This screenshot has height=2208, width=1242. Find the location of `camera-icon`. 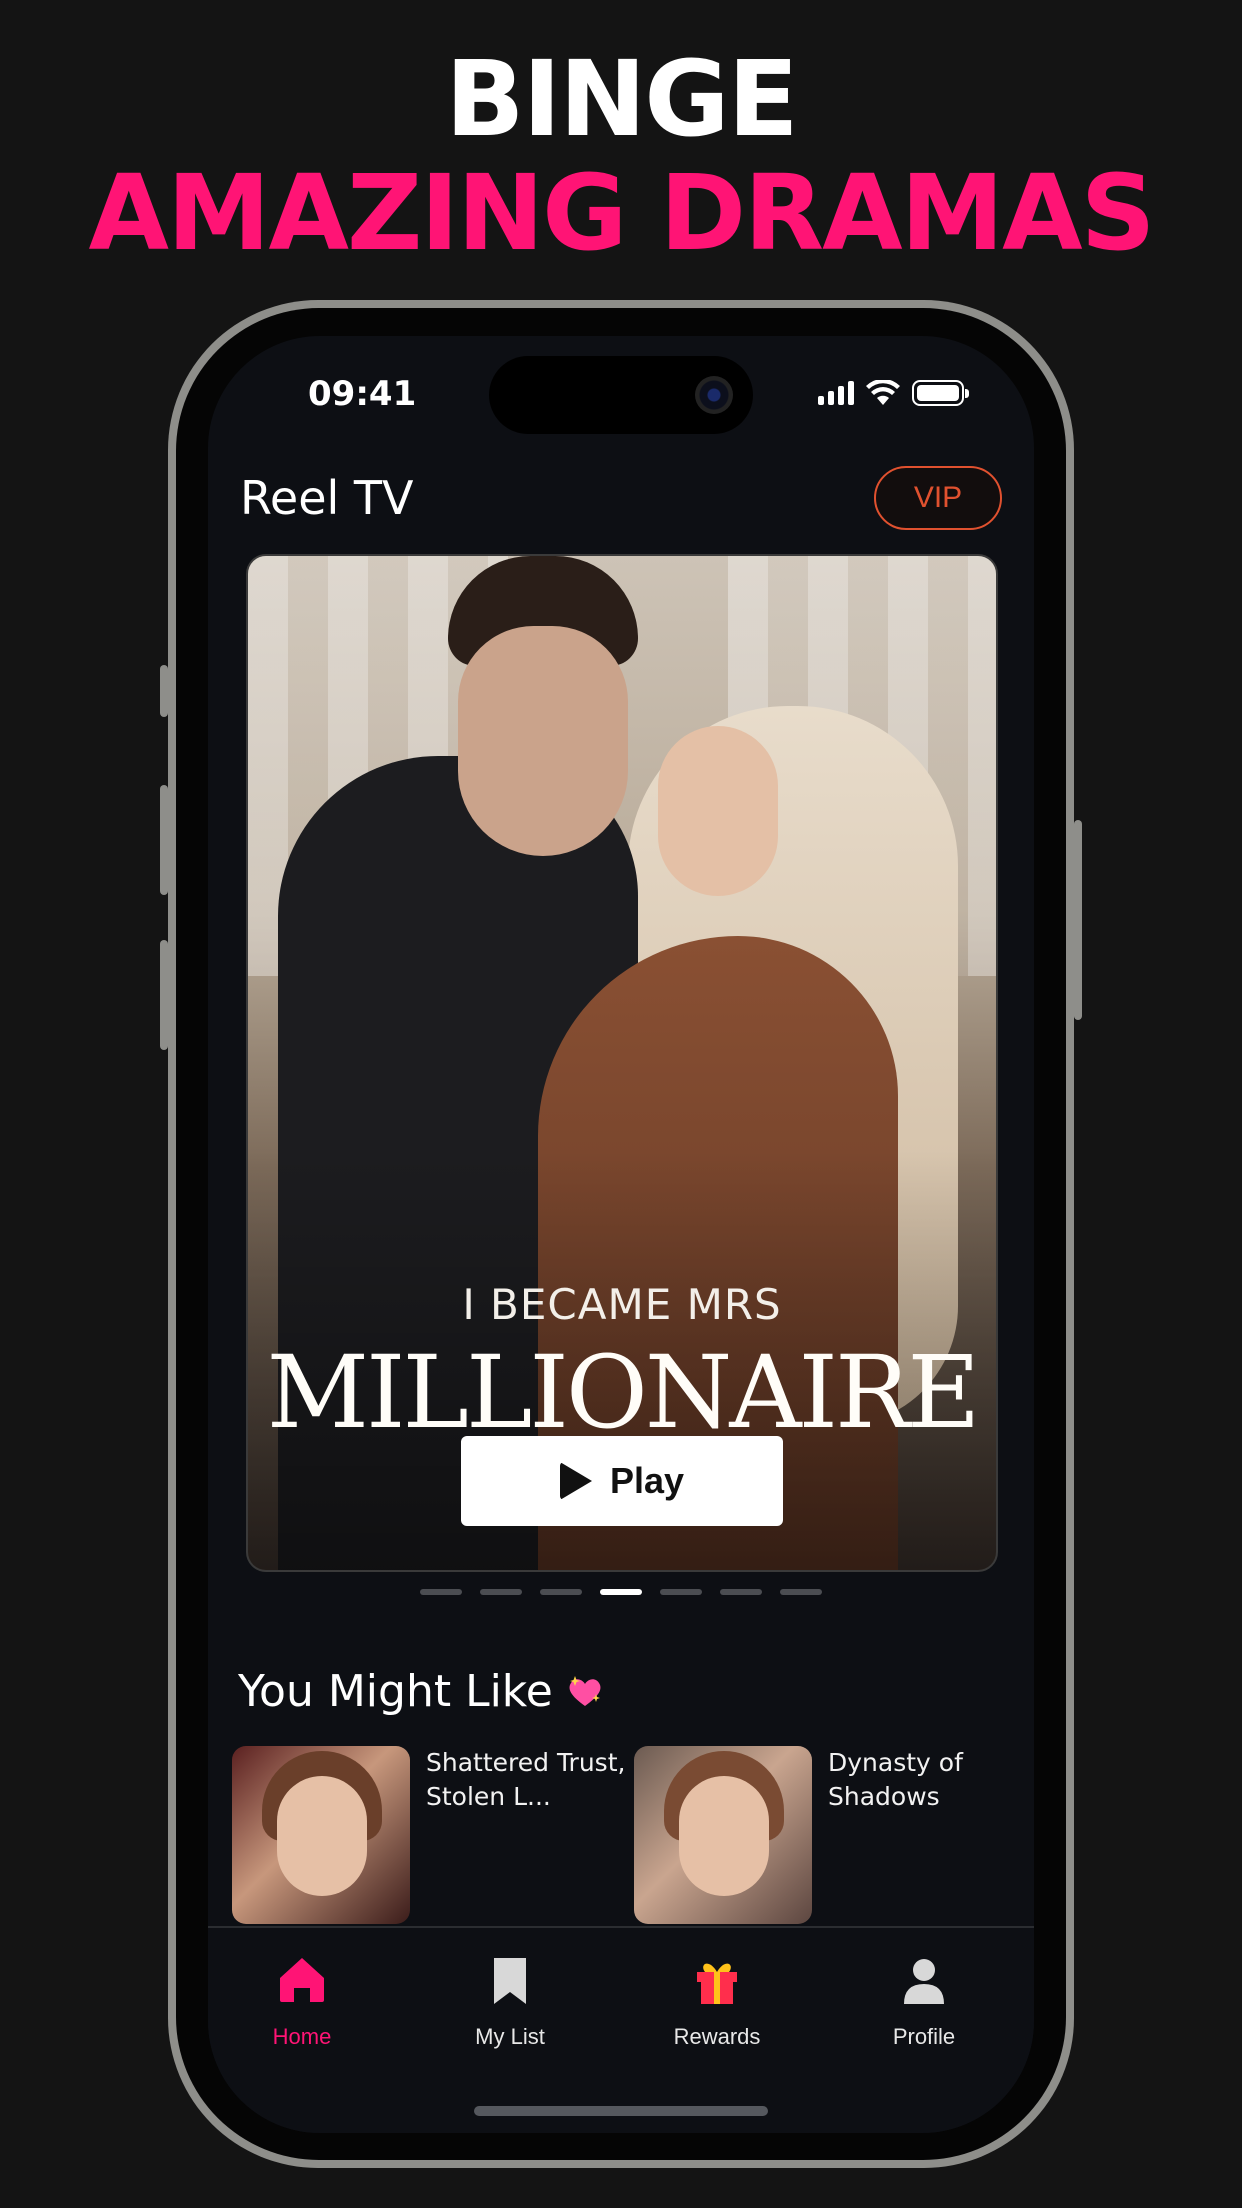

camera-icon is located at coordinates (714, 395).